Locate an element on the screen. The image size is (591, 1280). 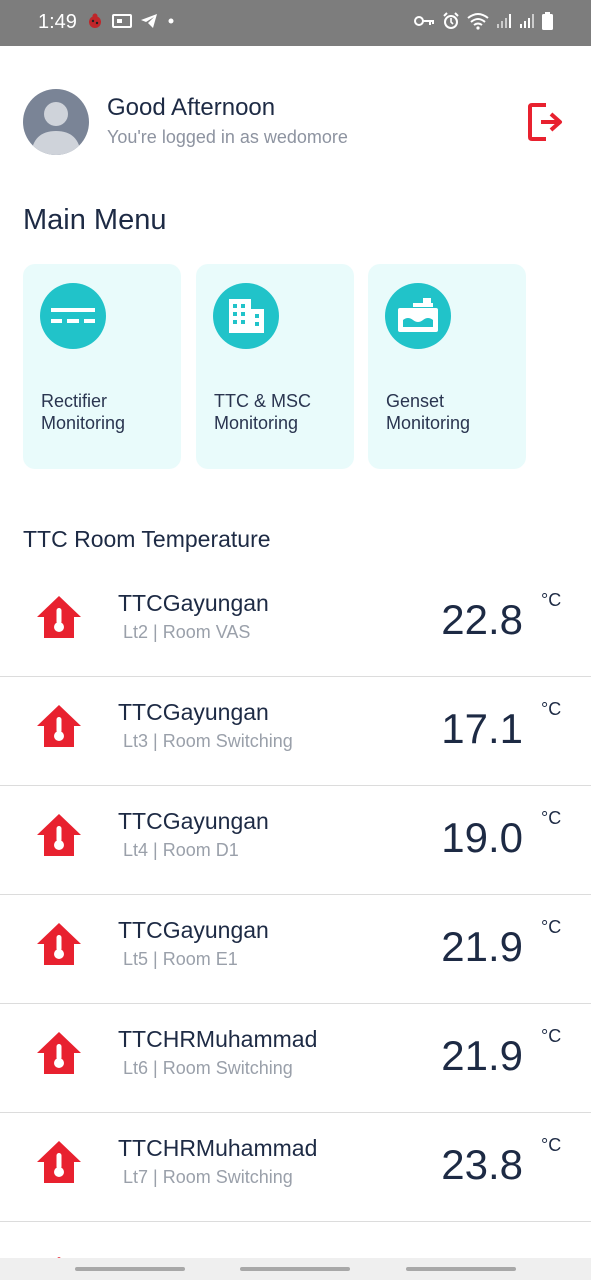
room-location: Lt4 | Room D1 is located at coordinates (181, 850).